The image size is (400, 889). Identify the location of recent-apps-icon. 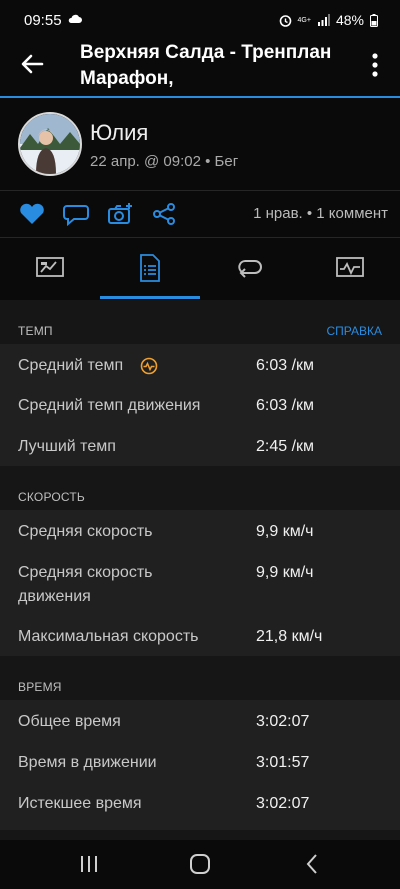
(89, 864).